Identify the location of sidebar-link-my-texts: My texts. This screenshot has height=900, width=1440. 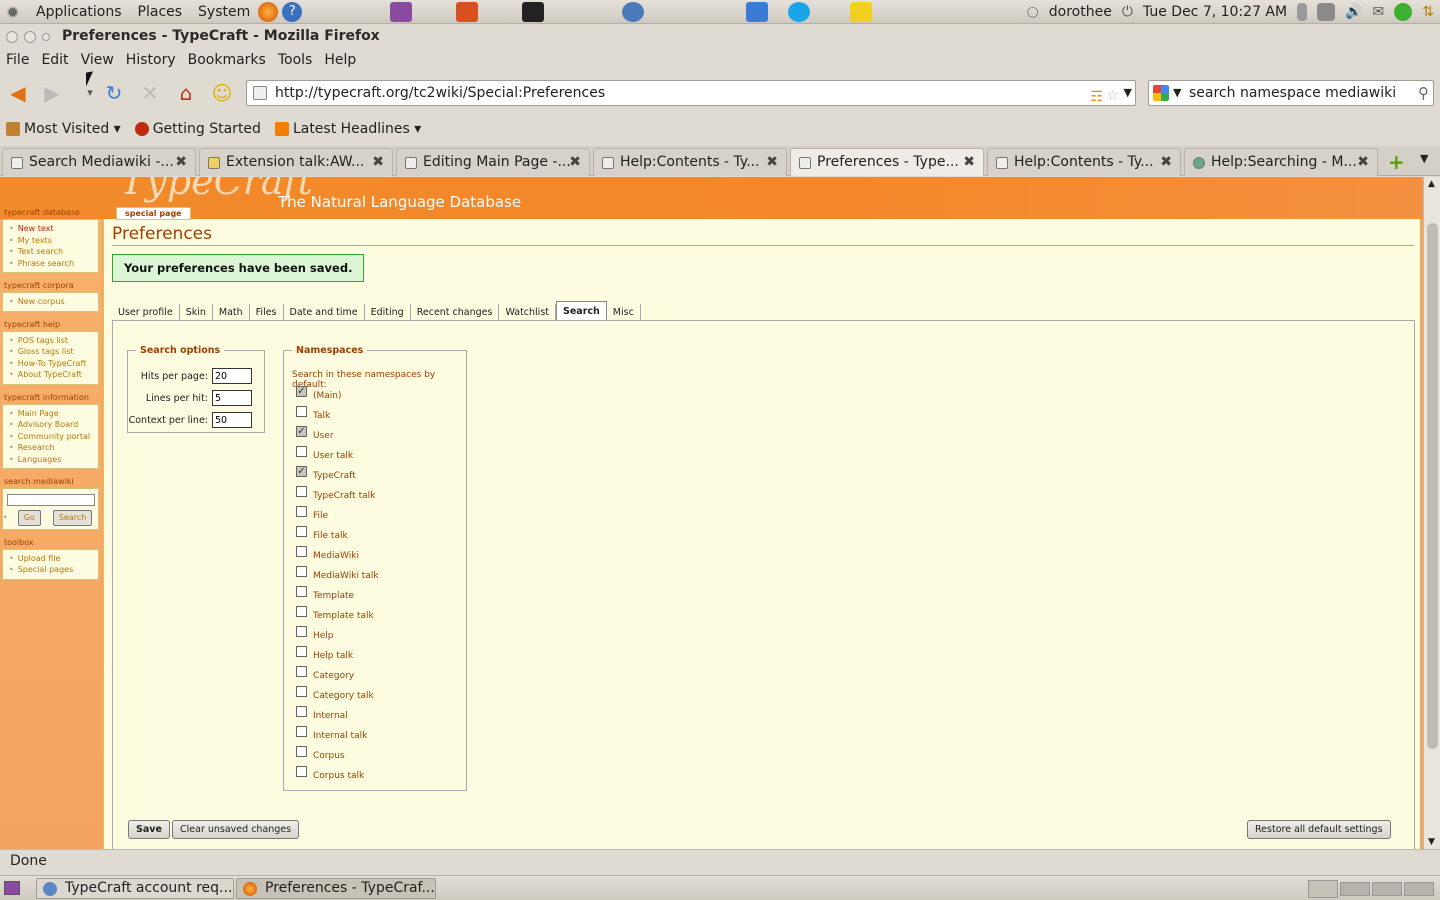
(53, 241).